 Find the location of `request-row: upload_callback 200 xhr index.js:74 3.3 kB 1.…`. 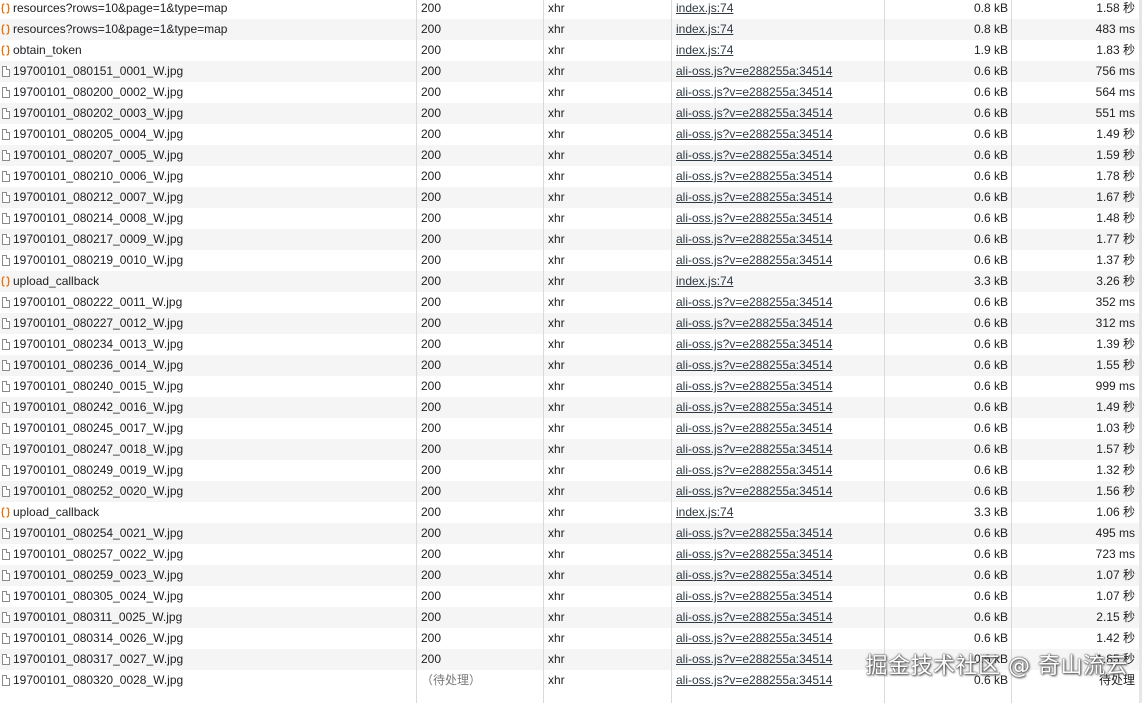

request-row: upload_callback 200 xhr index.js:74 3.3 kB 1.… is located at coordinates (571, 512).